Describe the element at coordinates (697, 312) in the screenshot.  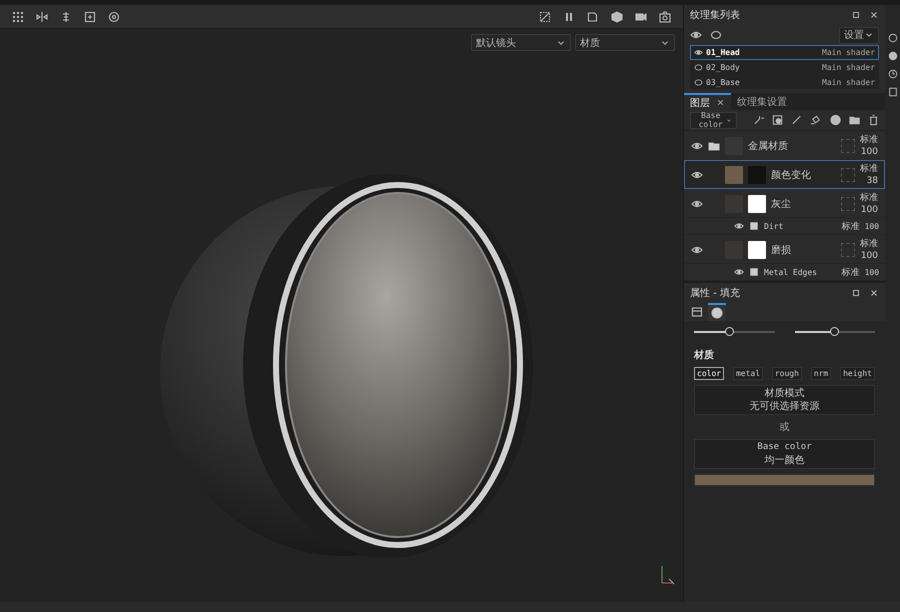
I see `settings-icon` at that location.